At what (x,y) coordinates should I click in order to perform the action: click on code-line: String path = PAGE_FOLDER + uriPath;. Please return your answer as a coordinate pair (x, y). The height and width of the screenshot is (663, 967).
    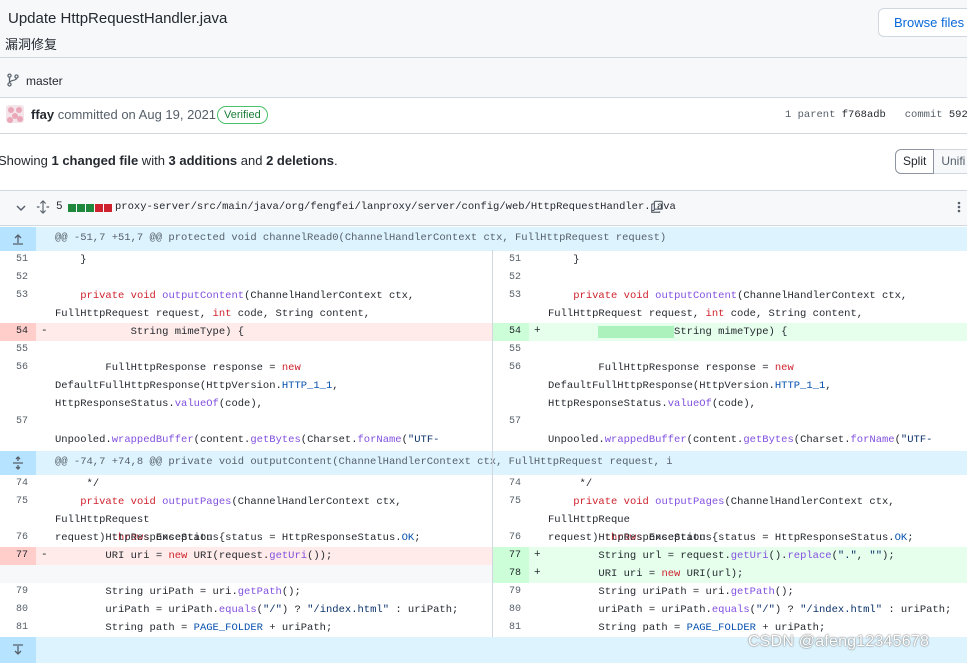
    Looking at the image, I should click on (194, 628).